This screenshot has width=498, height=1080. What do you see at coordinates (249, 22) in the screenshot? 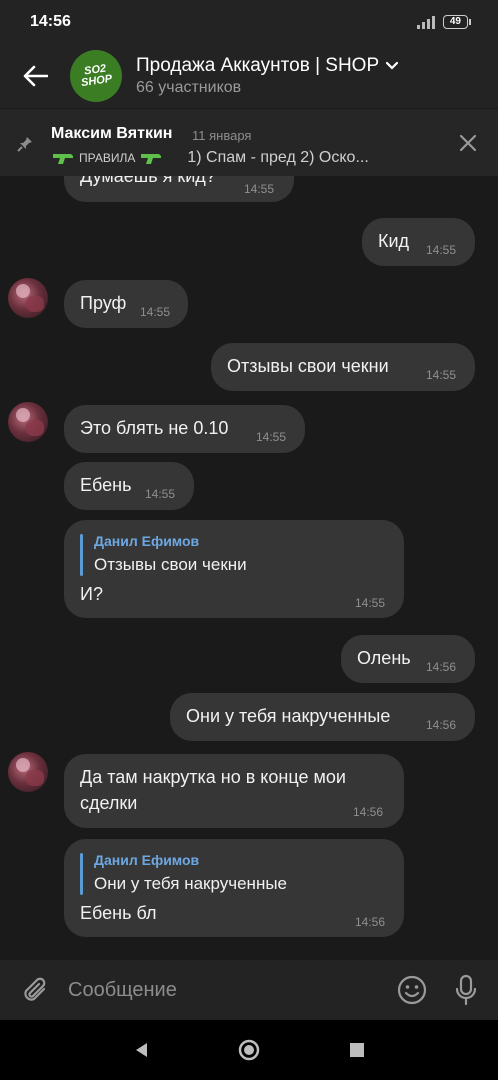
I see `status-bar: 14:56 49` at bounding box center [249, 22].